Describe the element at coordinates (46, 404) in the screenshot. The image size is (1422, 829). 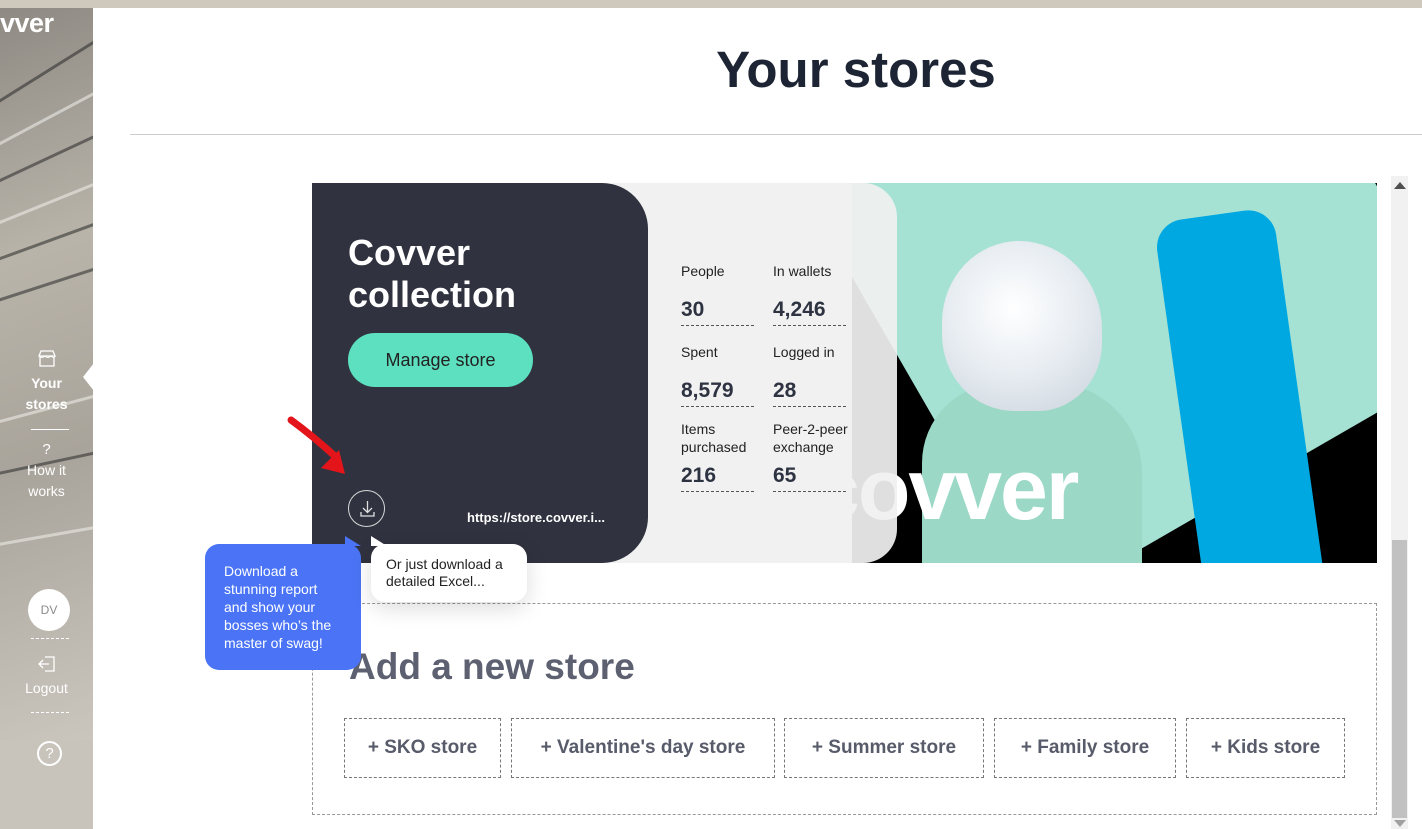
I see `sidebar-item-label: stores` at that location.